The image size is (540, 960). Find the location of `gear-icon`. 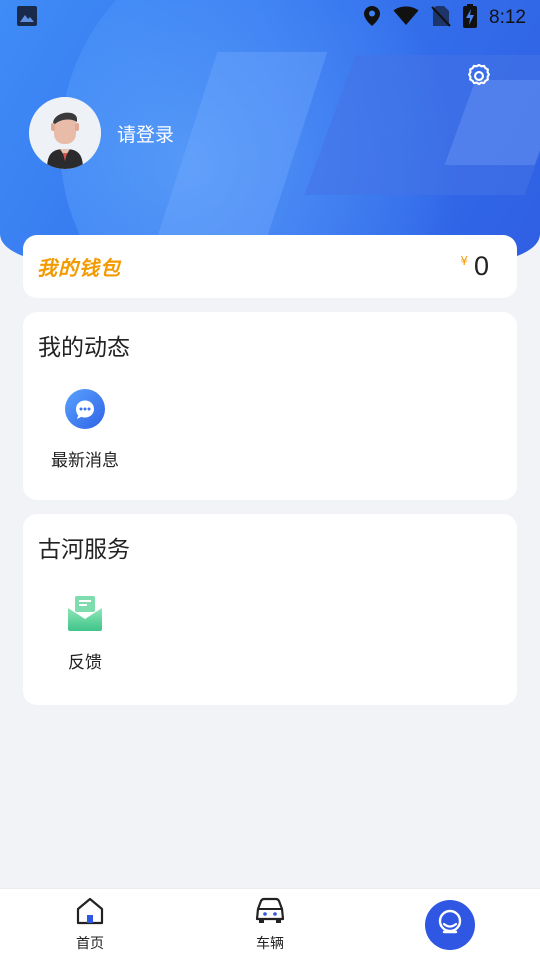

gear-icon is located at coordinates (479, 78).